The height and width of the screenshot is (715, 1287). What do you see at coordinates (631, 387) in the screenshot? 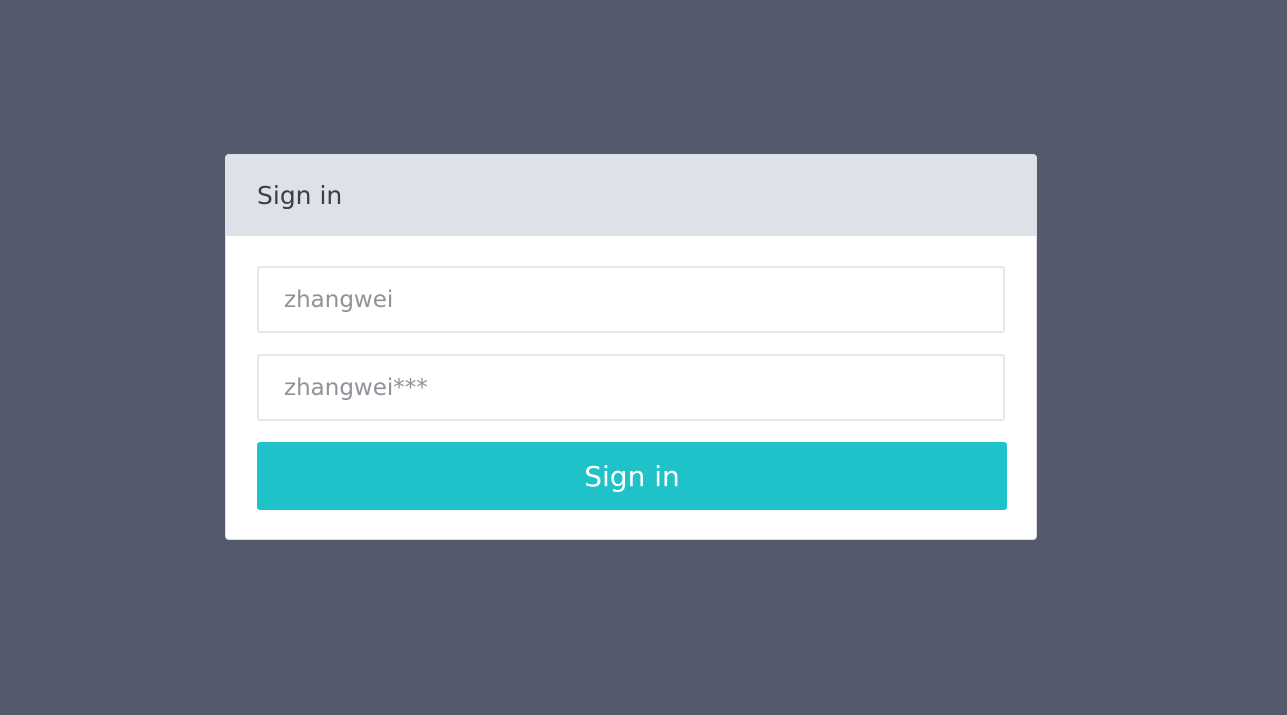
I see `password-input: zhangwei***` at bounding box center [631, 387].